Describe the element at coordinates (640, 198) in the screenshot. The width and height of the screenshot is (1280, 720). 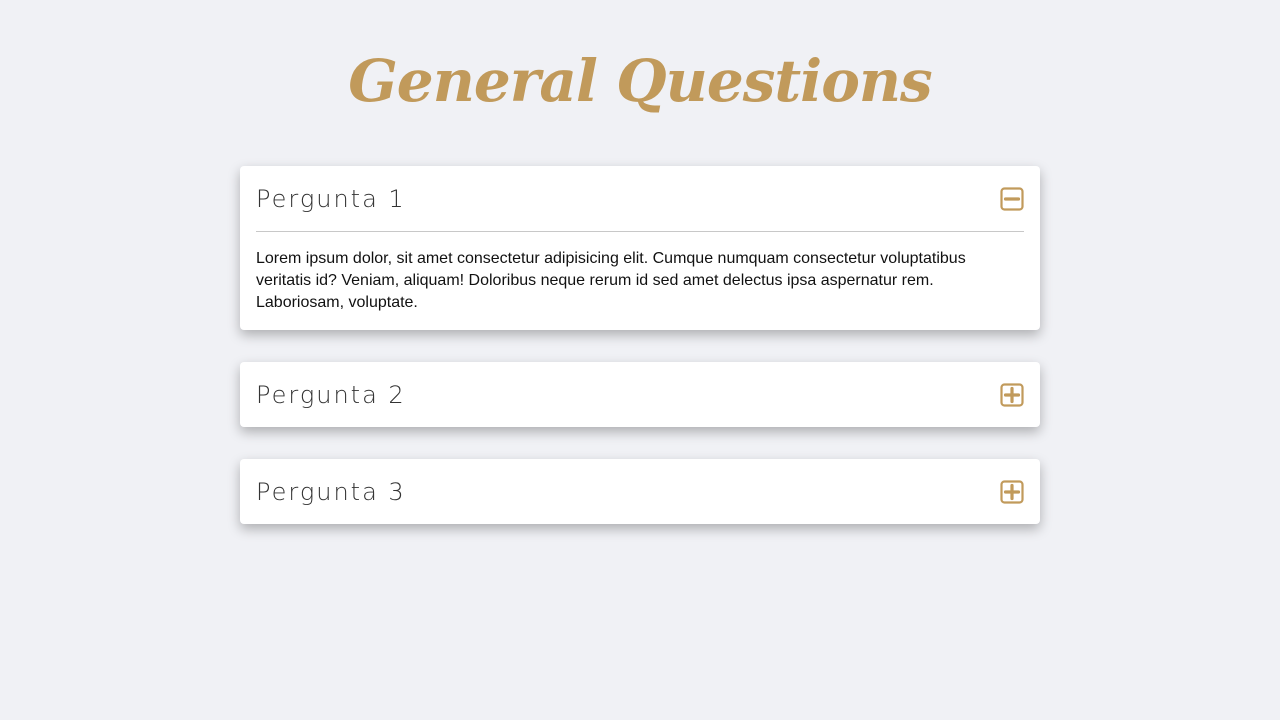
I see `faq-item-1-header: Pergunta 1` at that location.